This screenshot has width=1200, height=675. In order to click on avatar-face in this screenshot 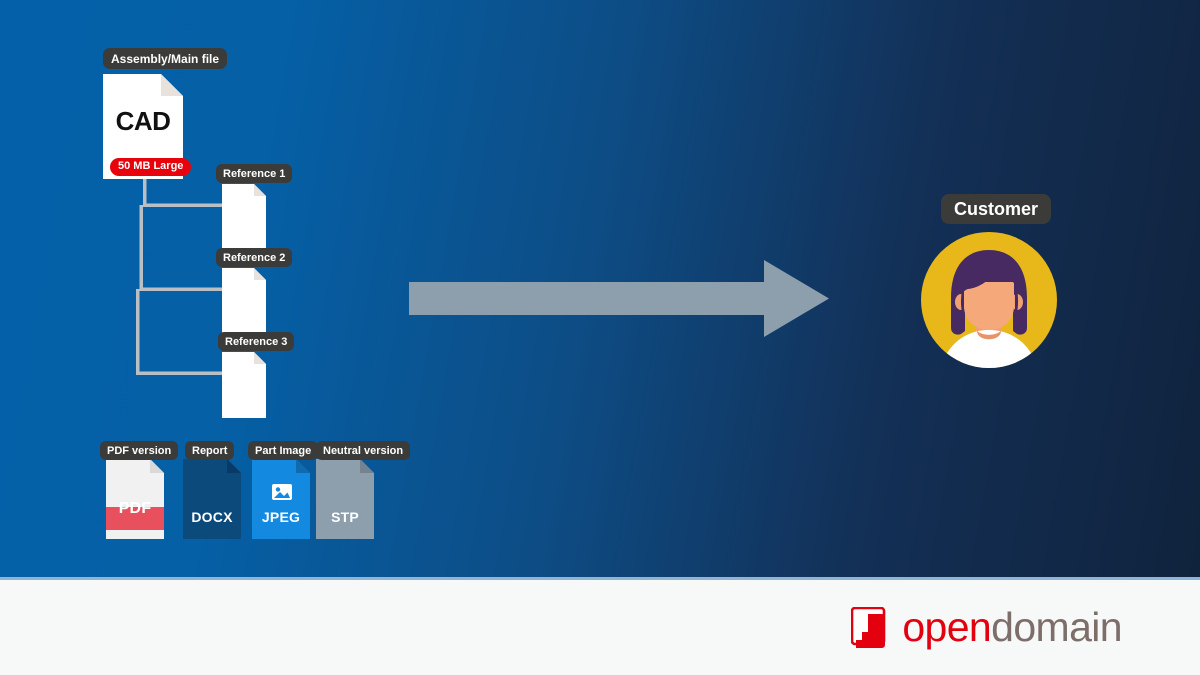, I will do `click(989, 306)`.